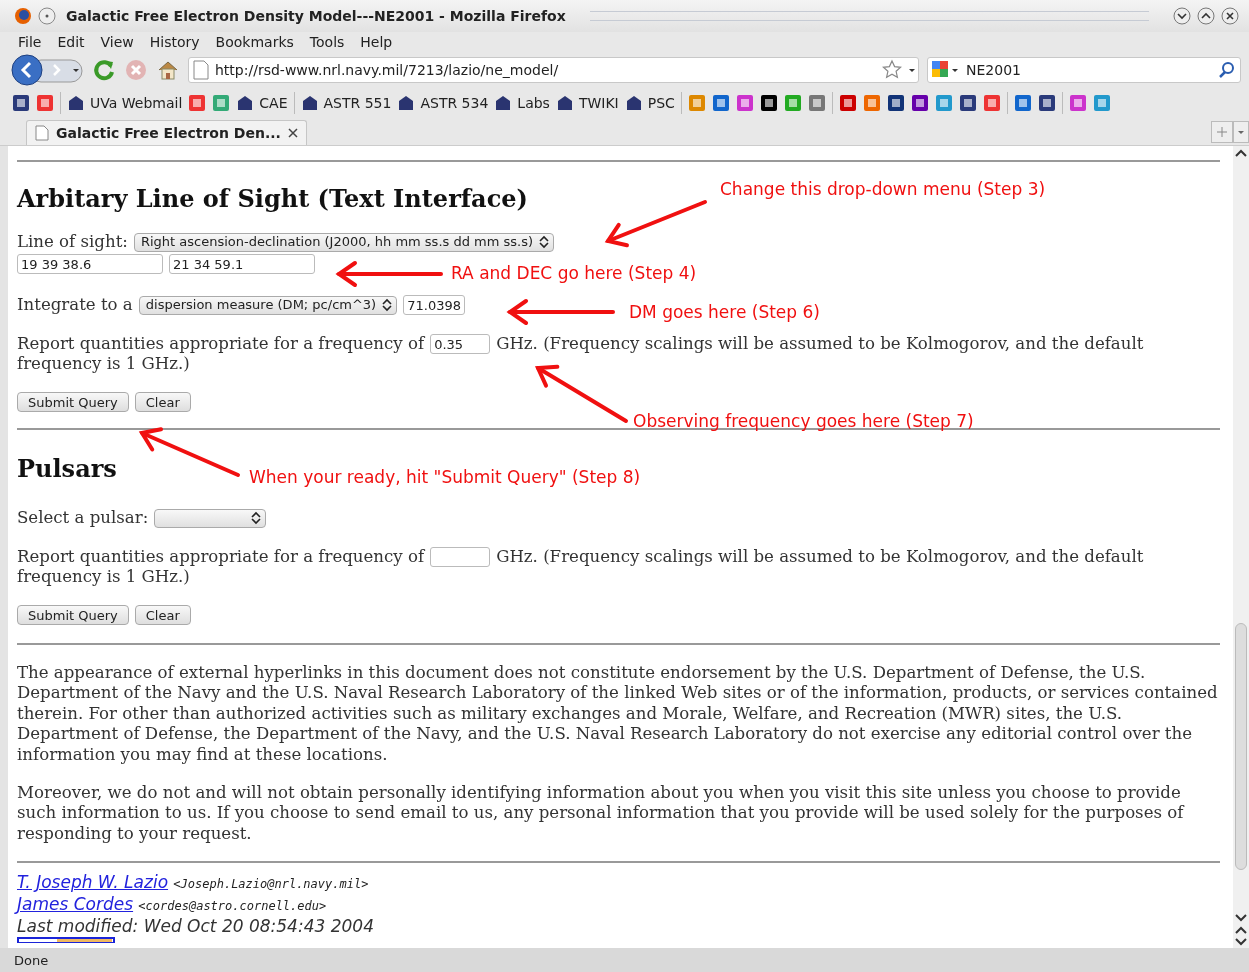  What do you see at coordinates (1084, 70) in the screenshot?
I see `search-field: NE2001` at bounding box center [1084, 70].